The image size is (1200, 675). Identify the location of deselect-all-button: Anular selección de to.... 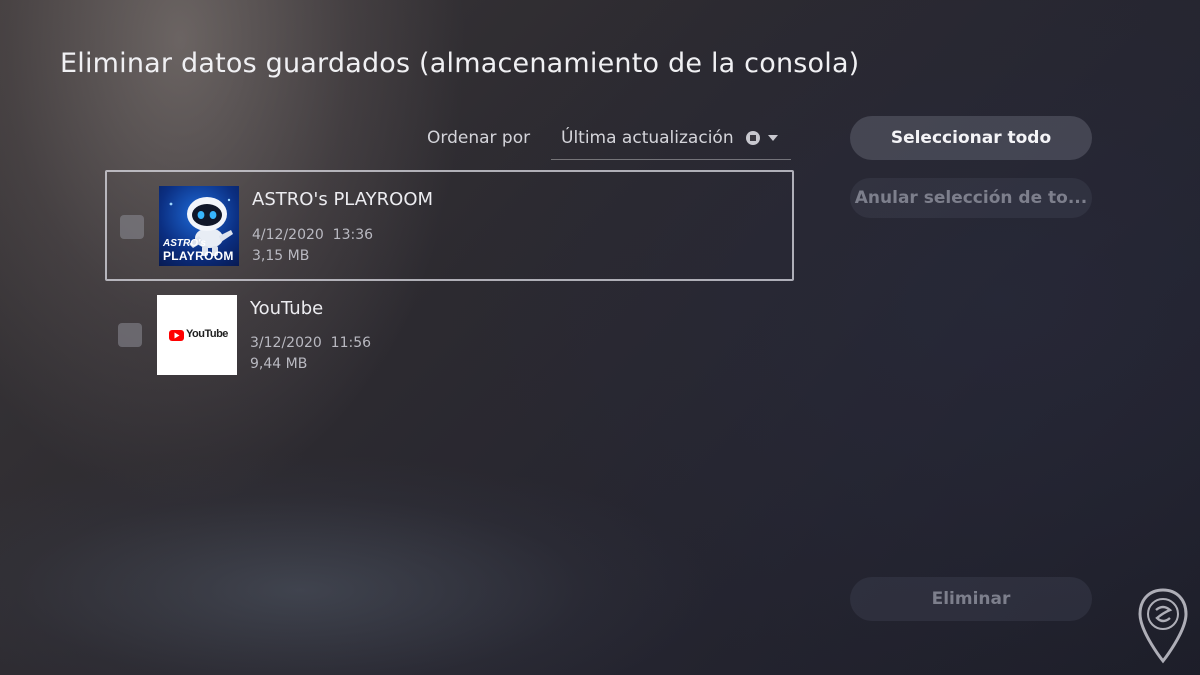
(971, 198).